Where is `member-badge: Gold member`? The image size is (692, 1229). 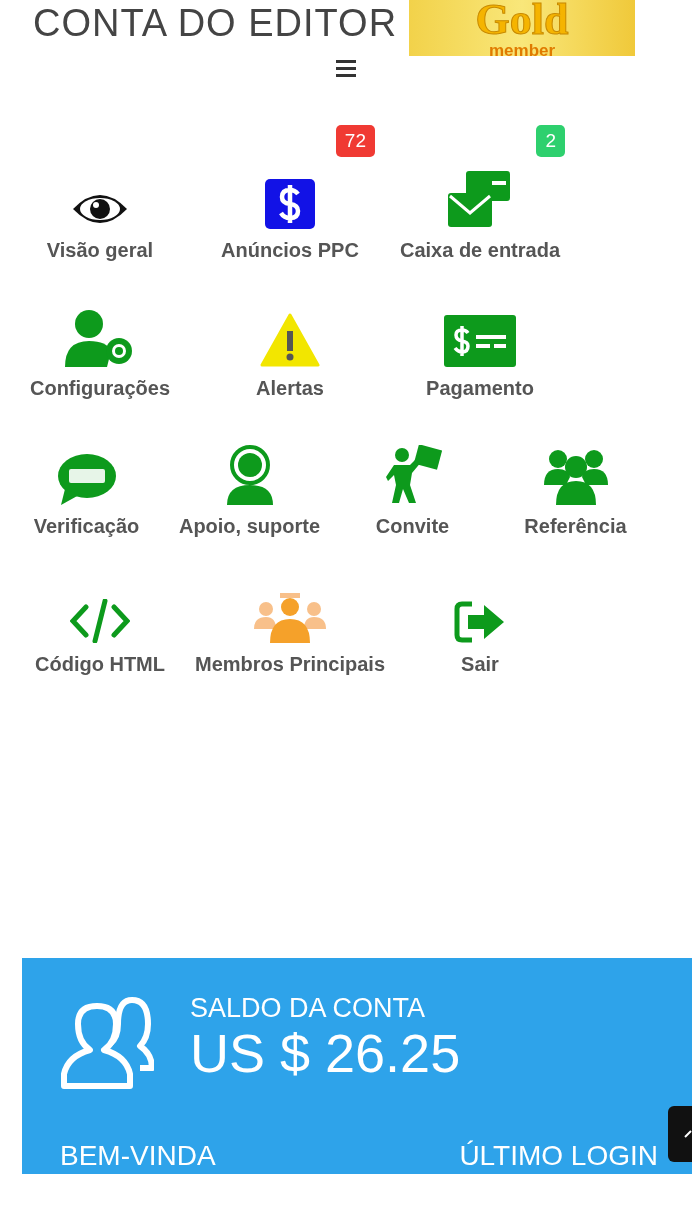
member-badge: Gold member is located at coordinates (522, 28).